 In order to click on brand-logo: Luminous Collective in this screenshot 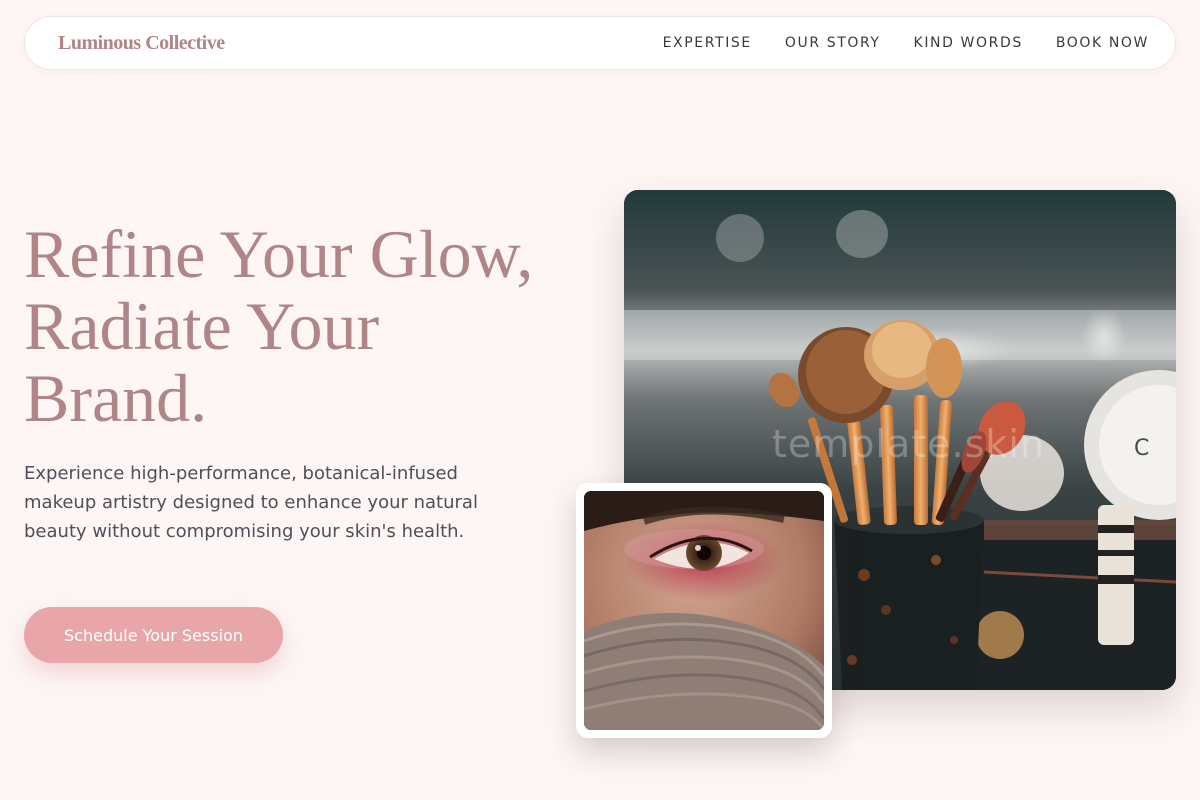, I will do `click(141, 43)`.